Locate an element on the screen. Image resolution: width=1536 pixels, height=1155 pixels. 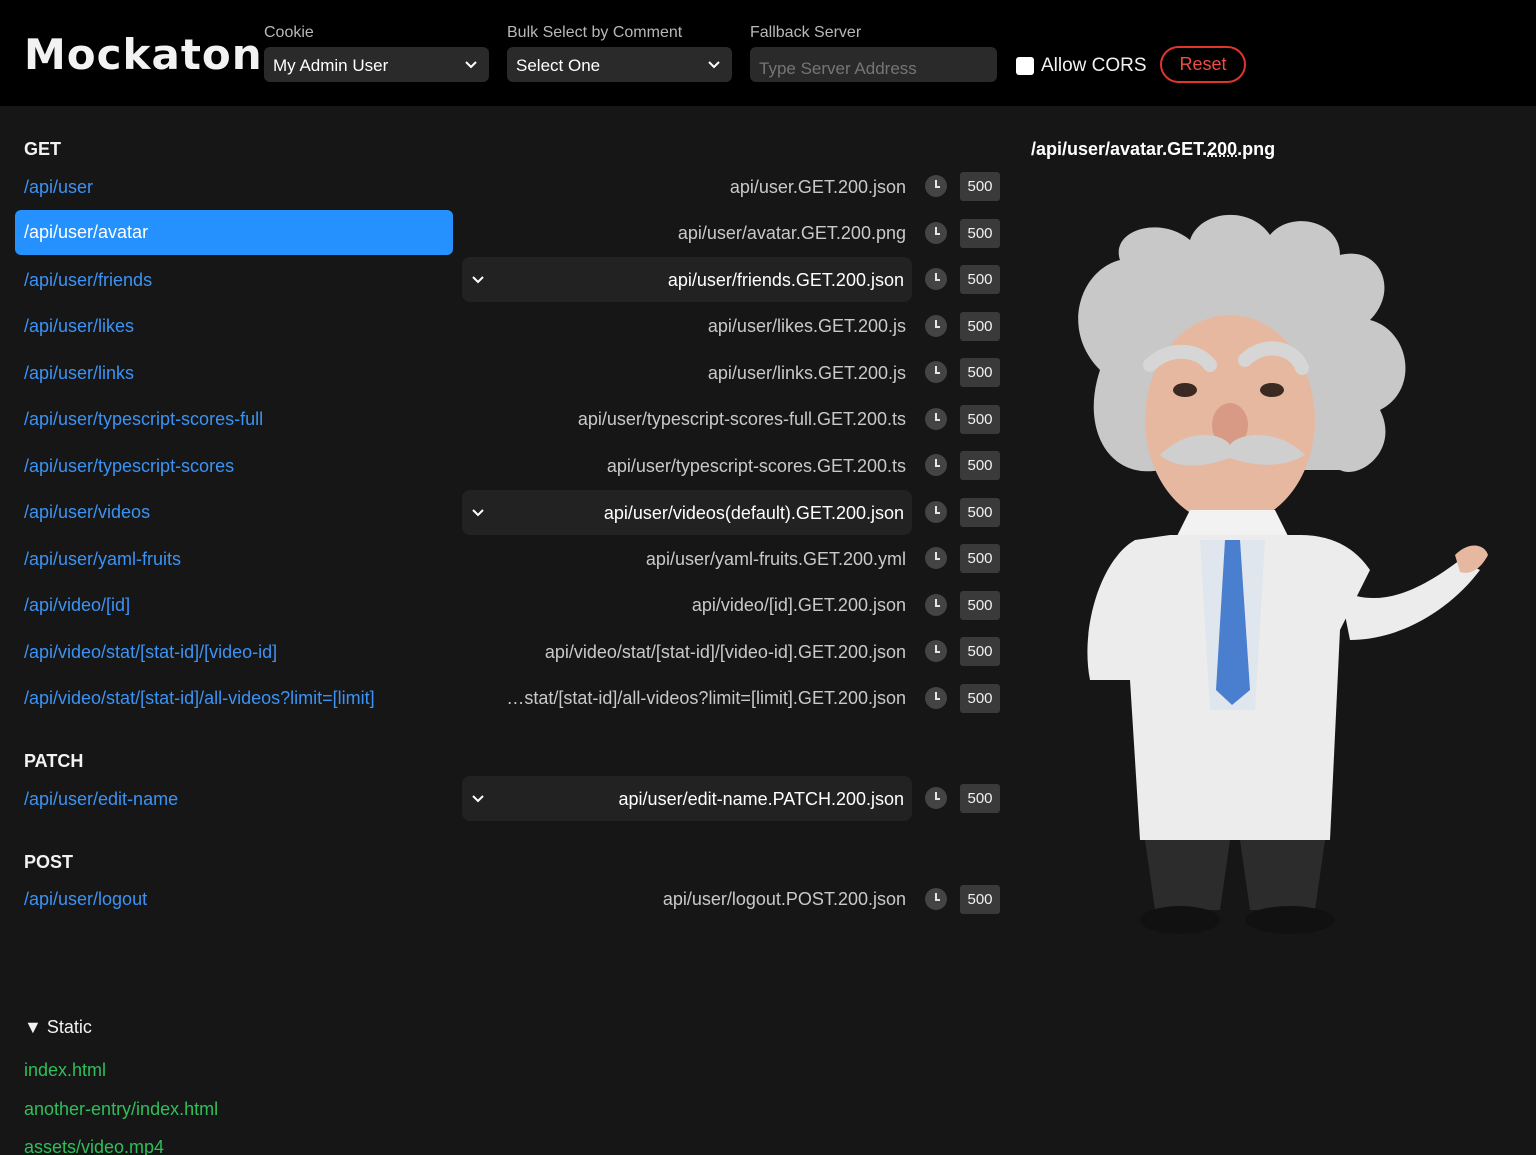
cookie-select: My Admin User is located at coordinates (376, 64).